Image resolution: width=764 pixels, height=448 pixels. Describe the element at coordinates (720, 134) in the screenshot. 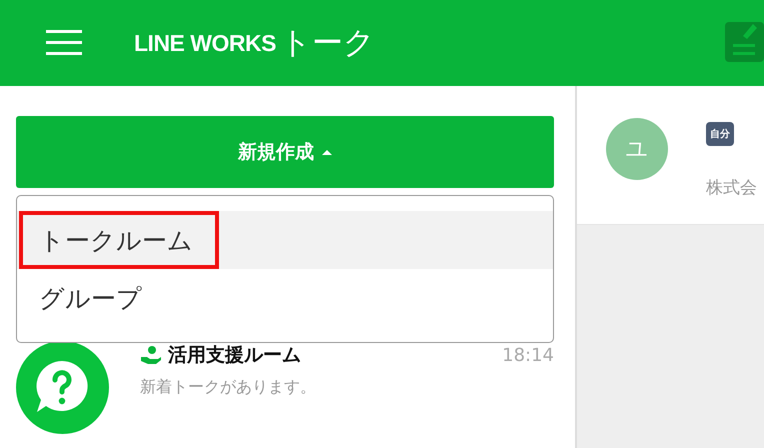

I see `self-badge: 自分` at that location.